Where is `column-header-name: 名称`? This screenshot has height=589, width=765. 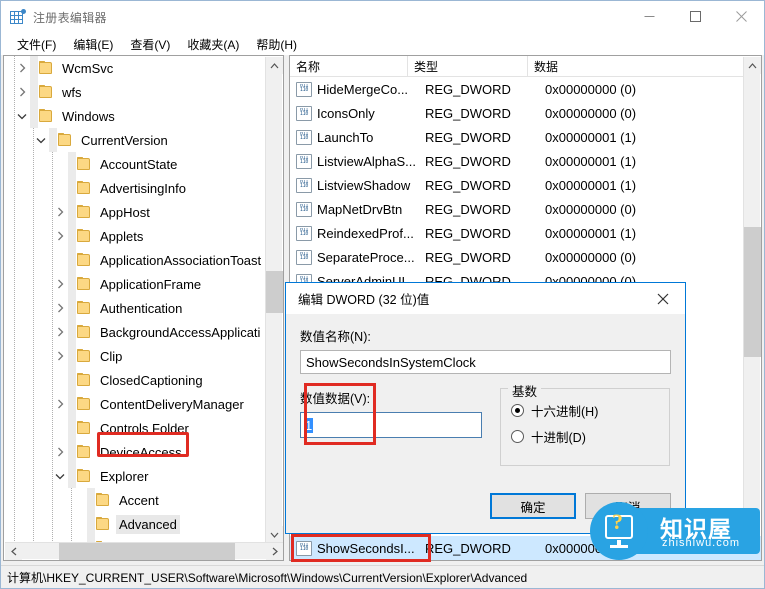
column-header-name: 名称 is located at coordinates (349, 66).